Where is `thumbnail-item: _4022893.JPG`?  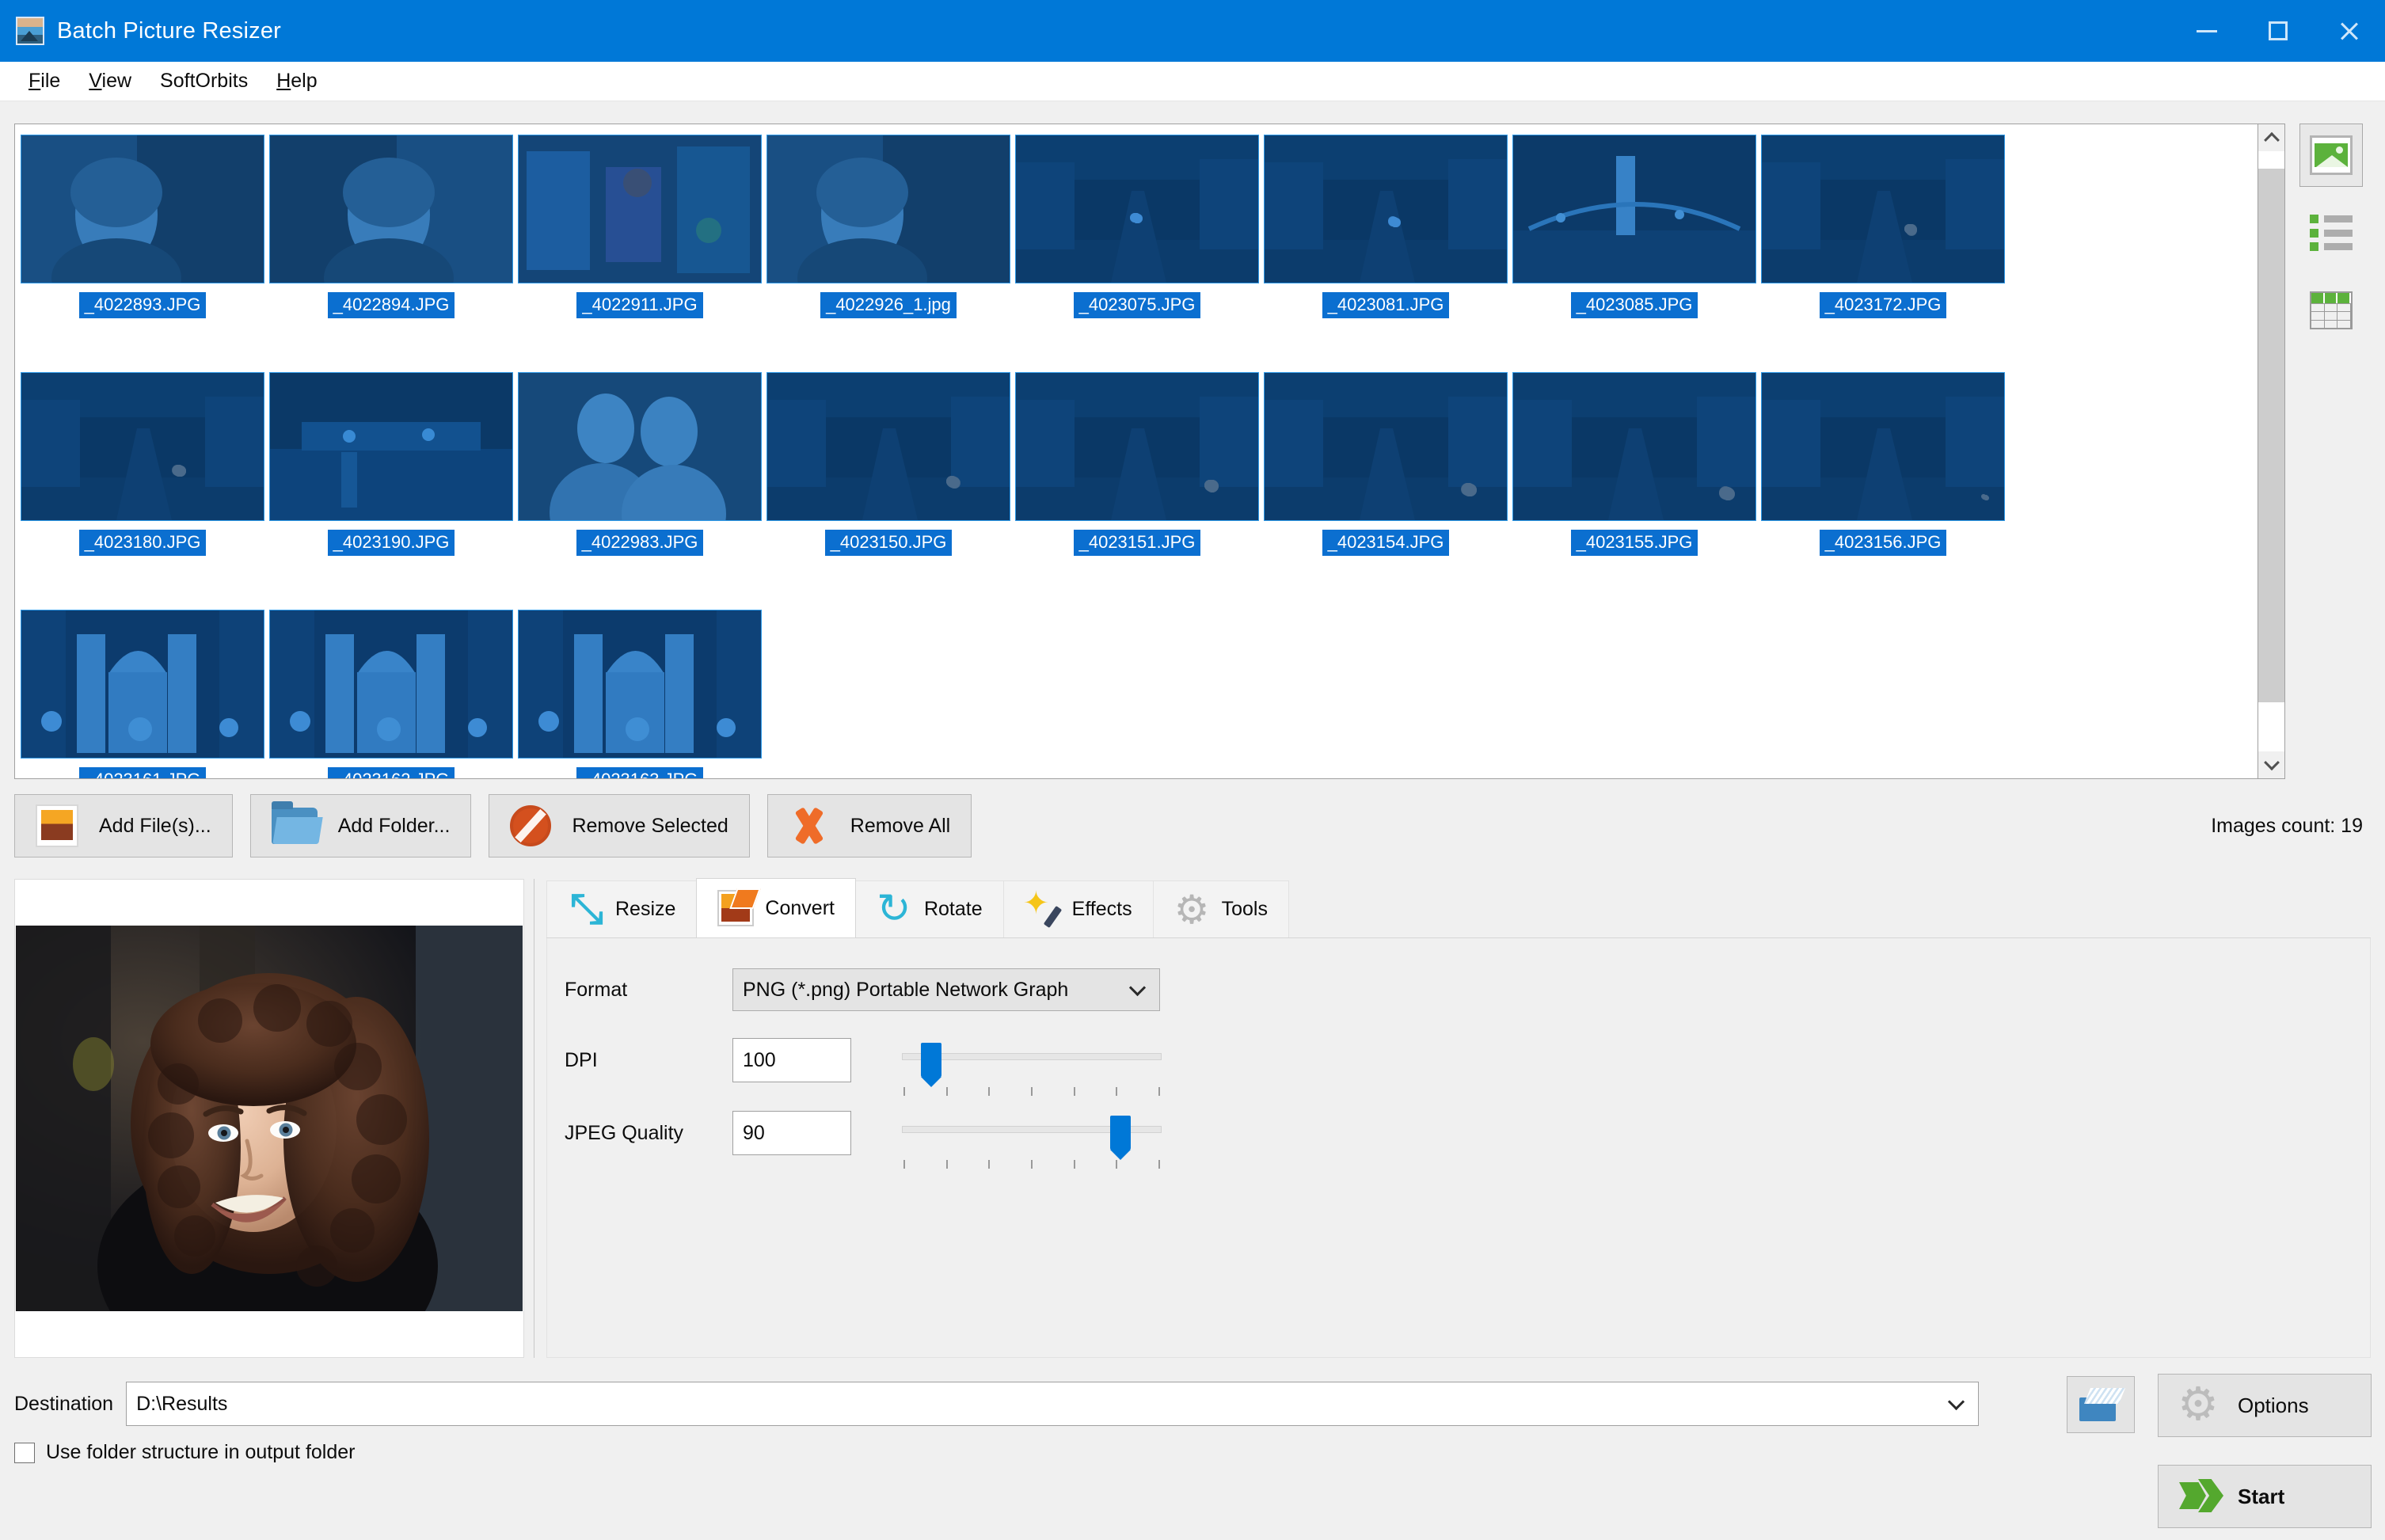
thumbnail-item: _4022893.JPG is located at coordinates (142, 248).